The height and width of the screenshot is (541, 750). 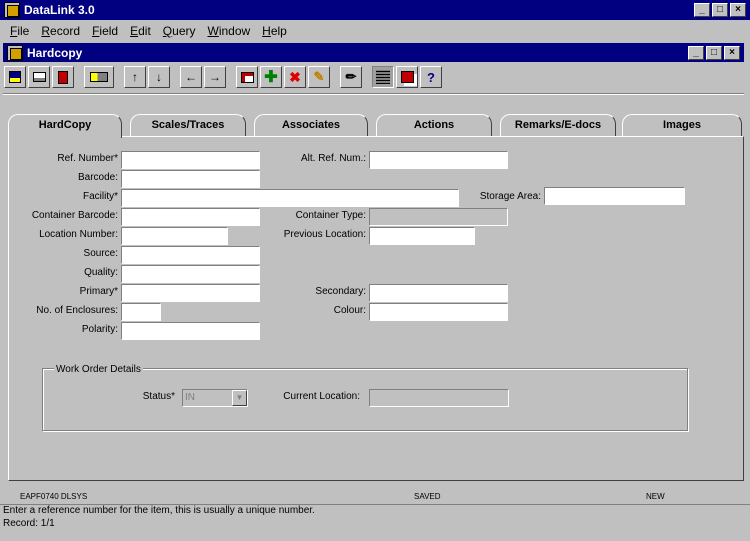 I want to click on record-mode: NEW, so click(x=655, y=496).